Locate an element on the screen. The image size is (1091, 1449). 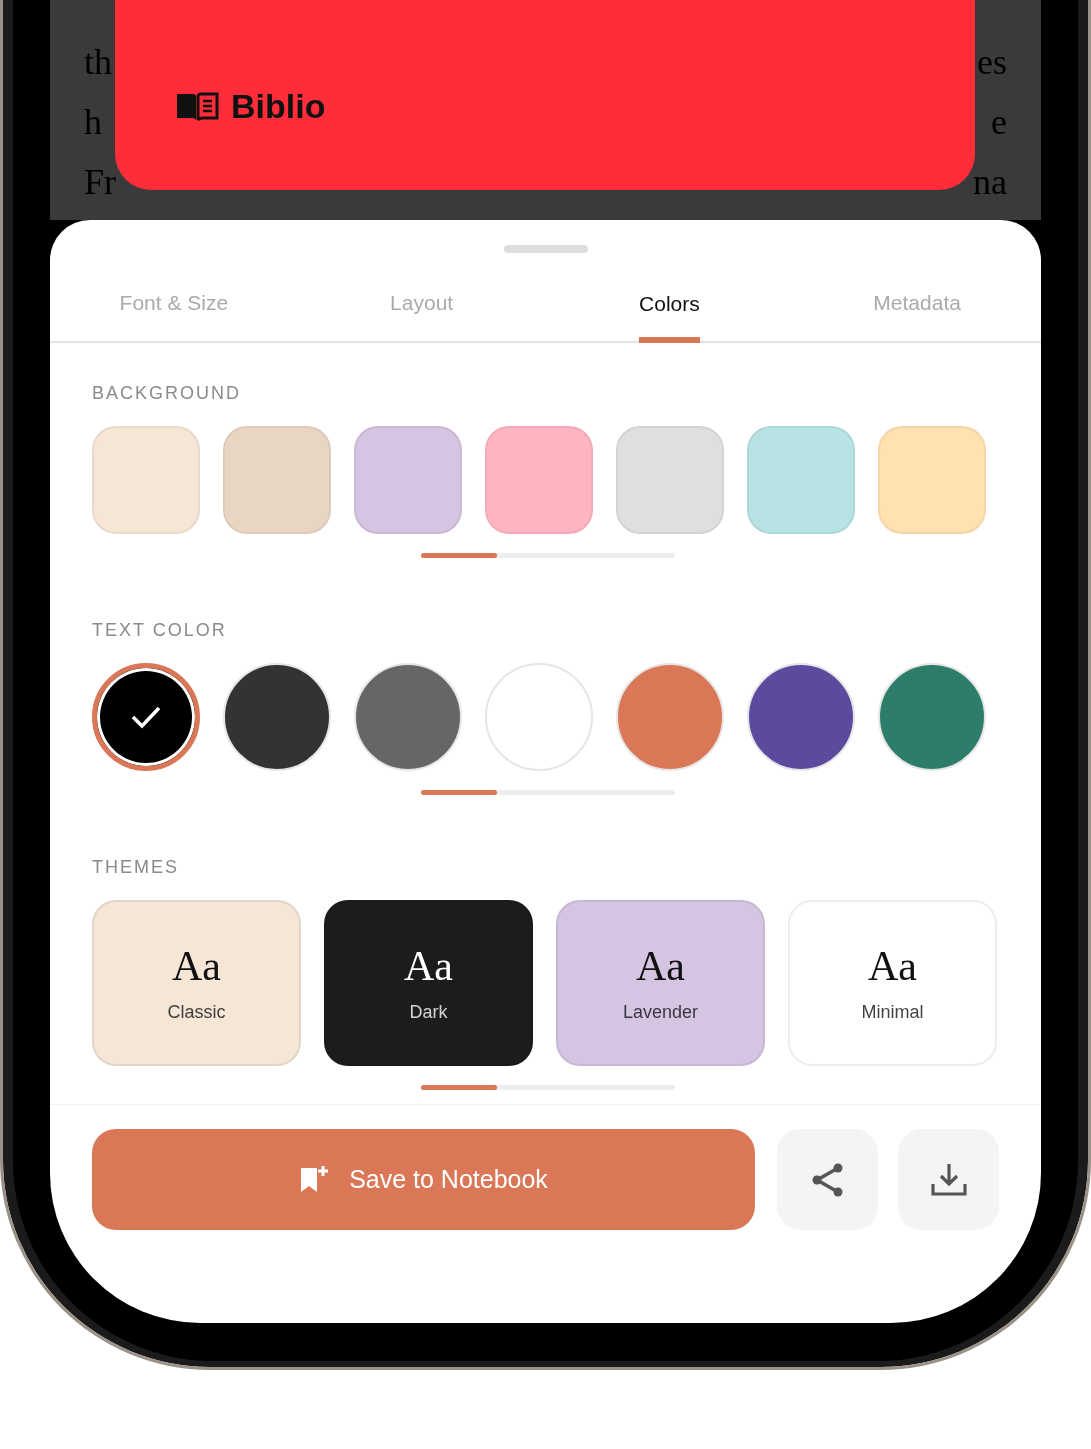
theme-card: Aa Lavender is located at coordinates (660, 983).